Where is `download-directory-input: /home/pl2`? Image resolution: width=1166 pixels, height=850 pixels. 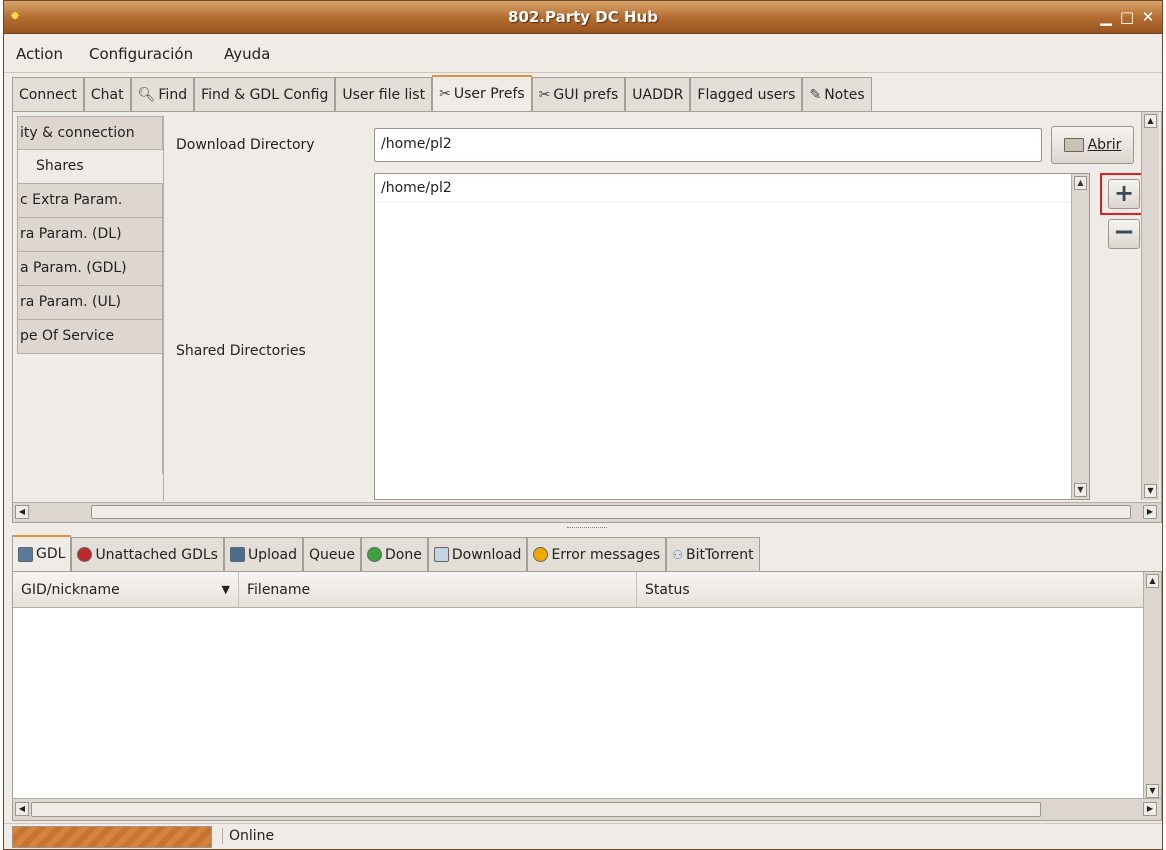 download-directory-input: /home/pl2 is located at coordinates (708, 145).